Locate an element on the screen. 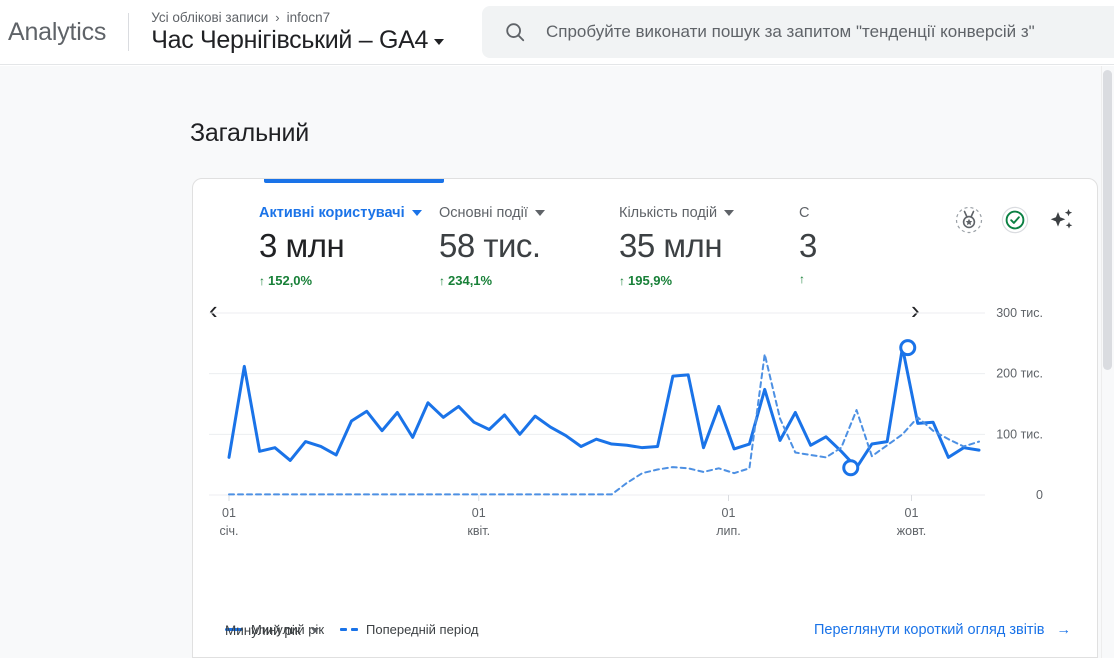 Image resolution: width=1114 pixels, height=658 pixels. y-axis-tick-label: 200 тис. is located at coordinates (1019, 374).